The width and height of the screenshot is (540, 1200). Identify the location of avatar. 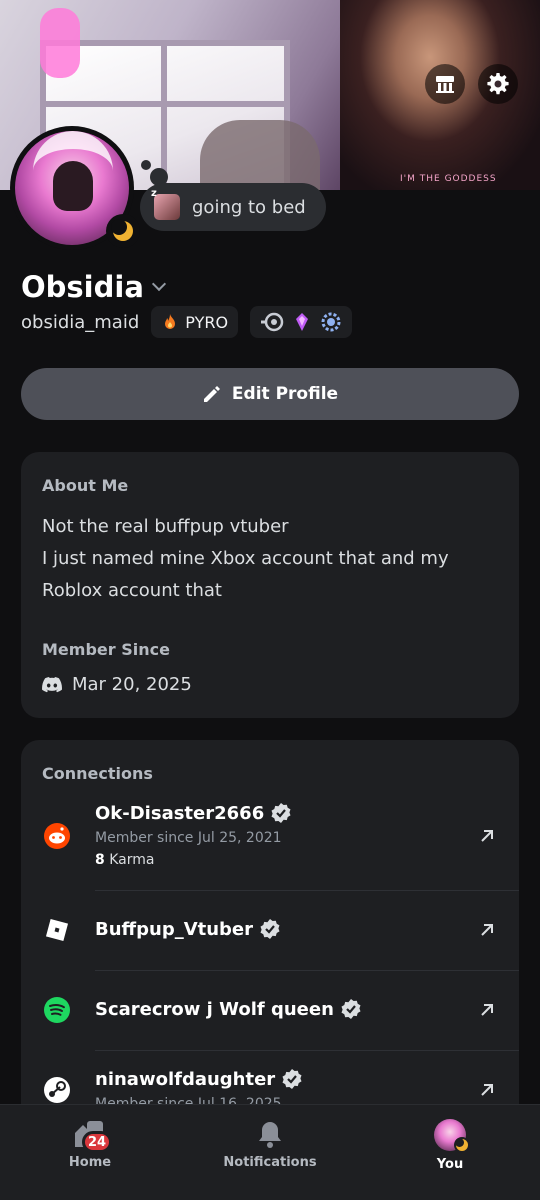
(75, 188).